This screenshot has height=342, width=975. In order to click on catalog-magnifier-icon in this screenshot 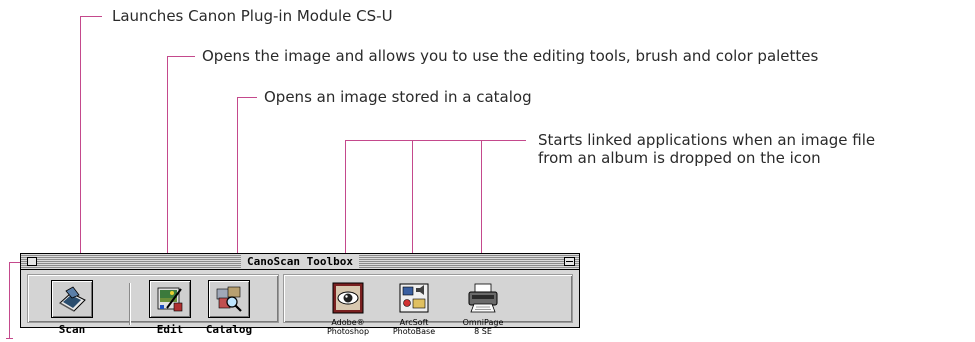, I will do `click(229, 299)`.